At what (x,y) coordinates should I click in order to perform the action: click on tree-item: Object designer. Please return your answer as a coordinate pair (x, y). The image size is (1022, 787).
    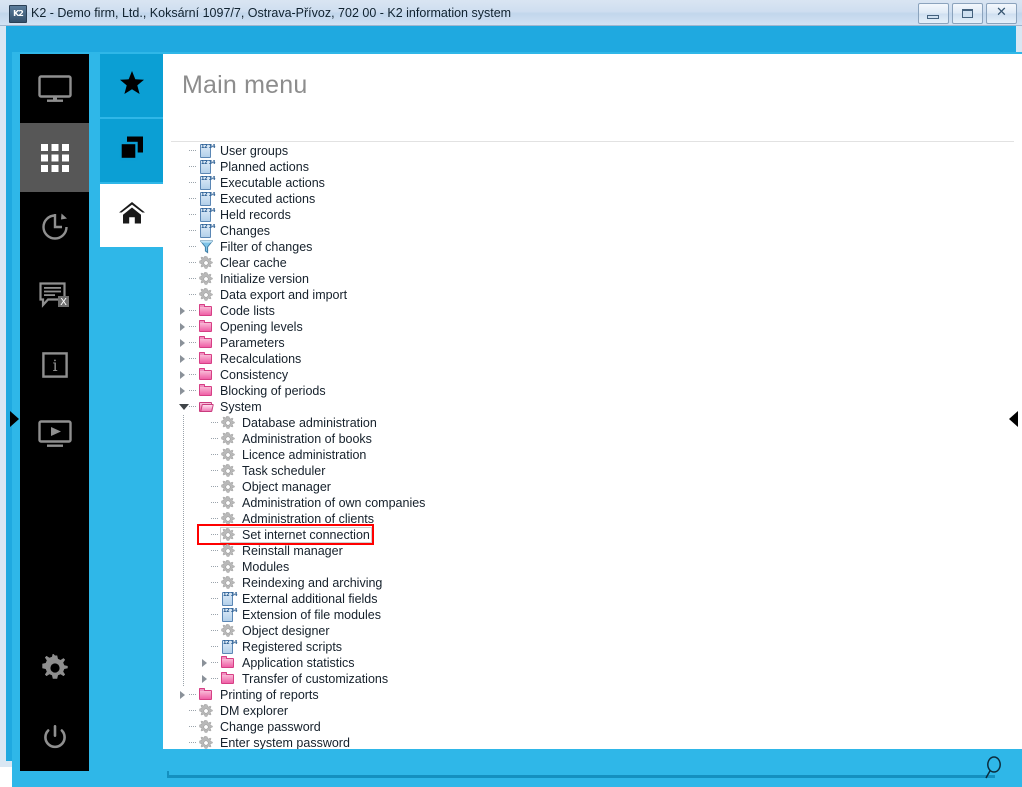
    Looking at the image, I should click on (581, 631).